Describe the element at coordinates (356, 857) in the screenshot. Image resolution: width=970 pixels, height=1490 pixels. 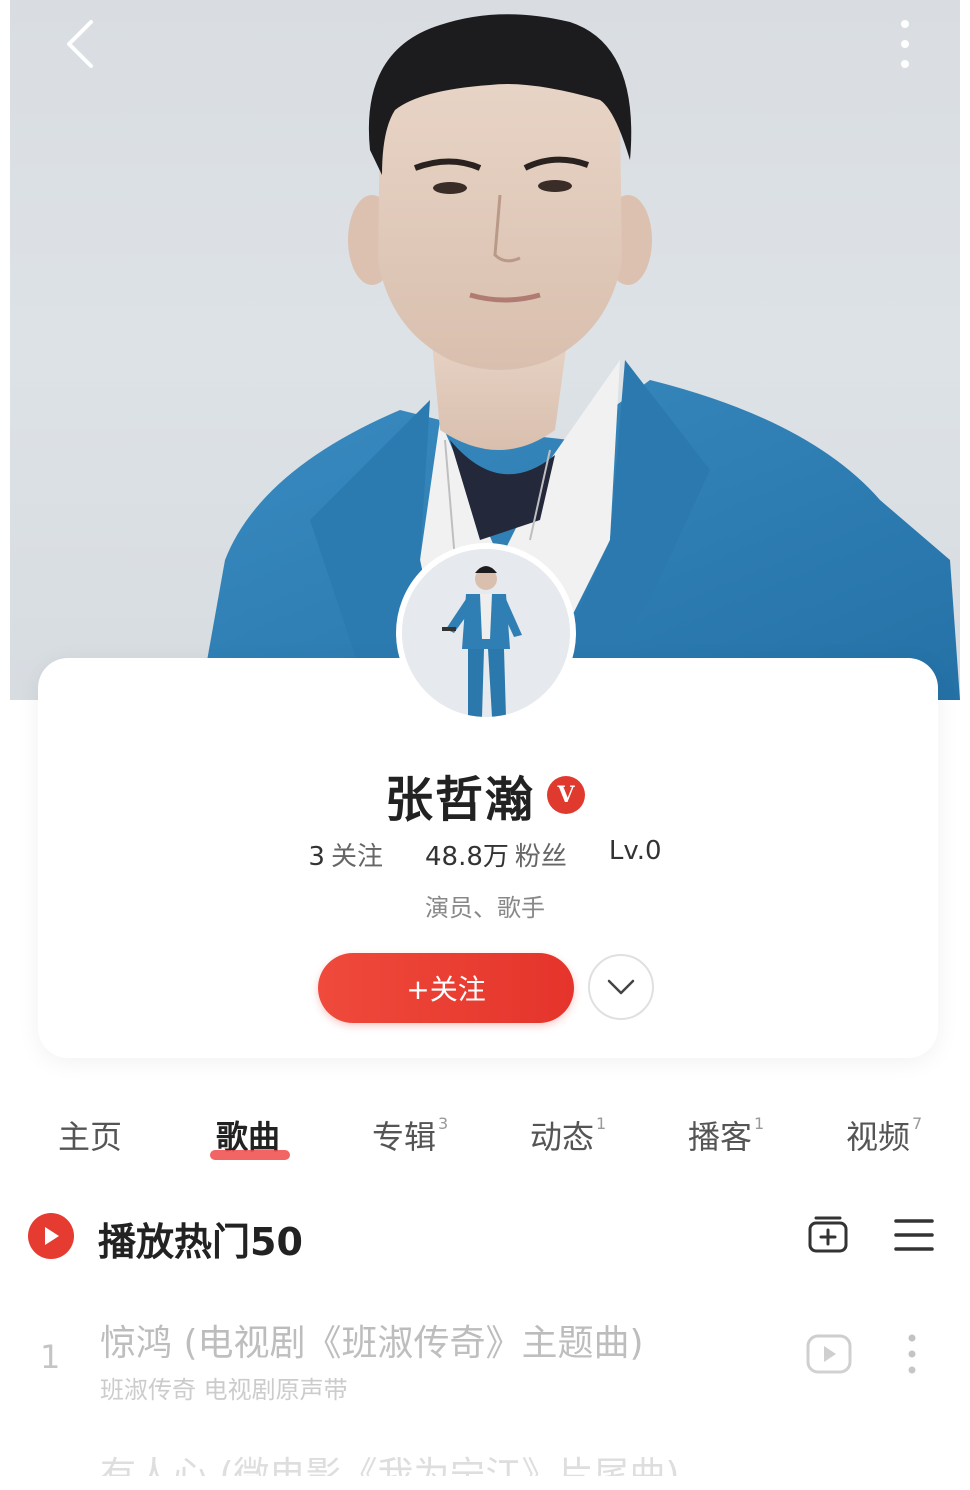
I see `following-label: 关注` at that location.